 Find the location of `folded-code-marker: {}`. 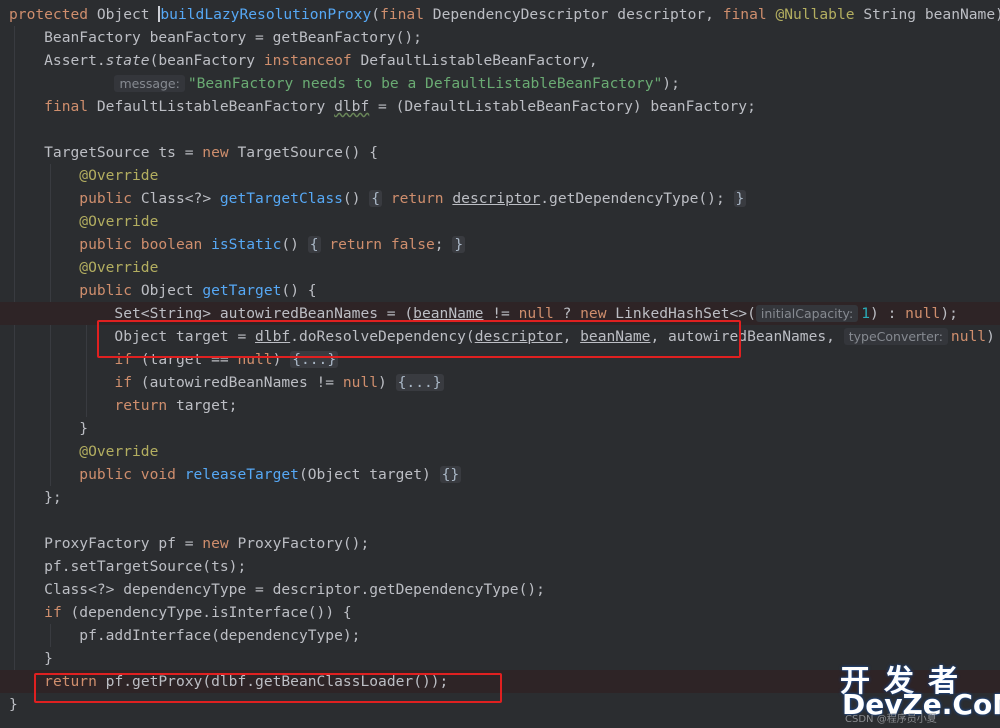

folded-code-marker: {} is located at coordinates (450, 474).